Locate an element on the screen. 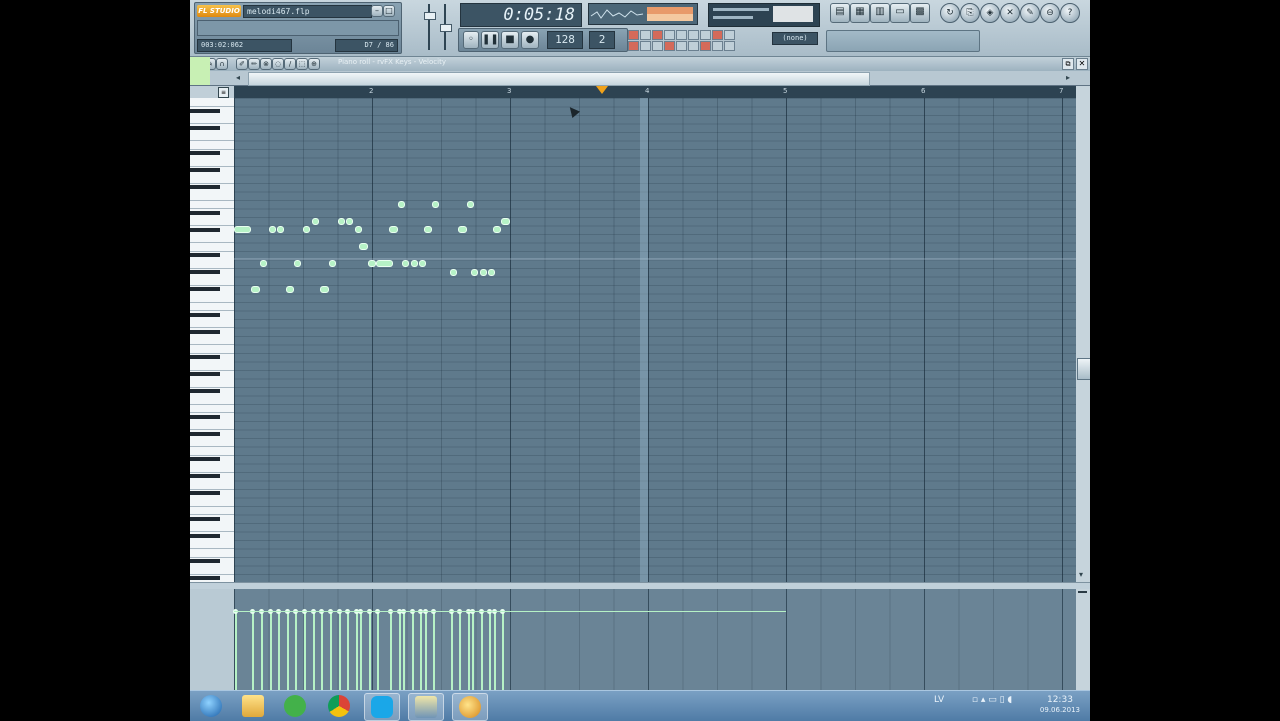 The height and width of the screenshot is (721, 1280). overdub-toggle is located at coordinates (645, 46).